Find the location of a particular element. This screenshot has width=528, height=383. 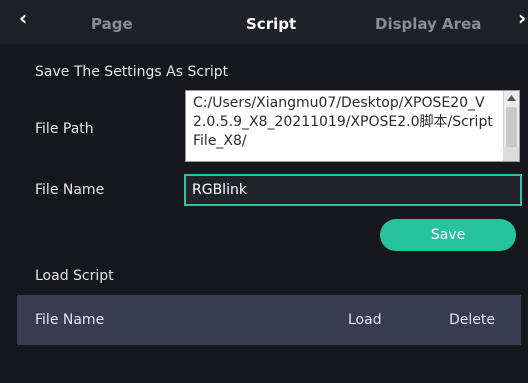

file-path-scrollbar is located at coordinates (511, 126).